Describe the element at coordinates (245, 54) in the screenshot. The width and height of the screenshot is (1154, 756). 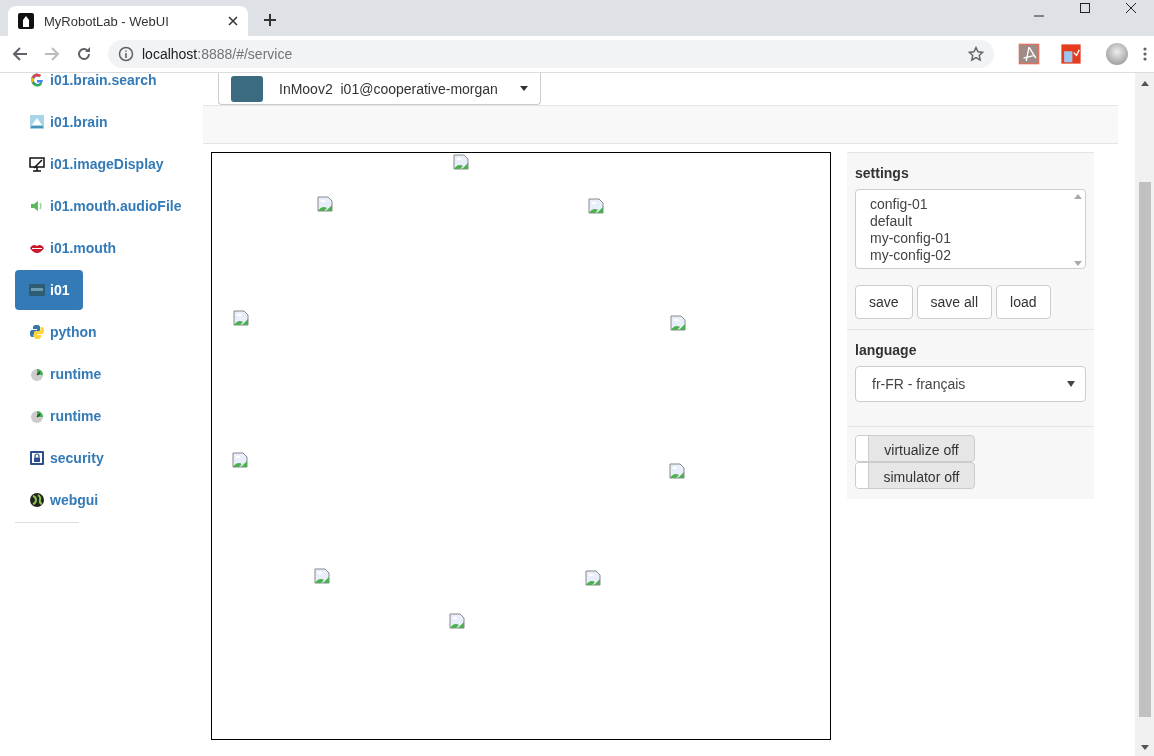
I see `url-path: :8888/#/service` at that location.